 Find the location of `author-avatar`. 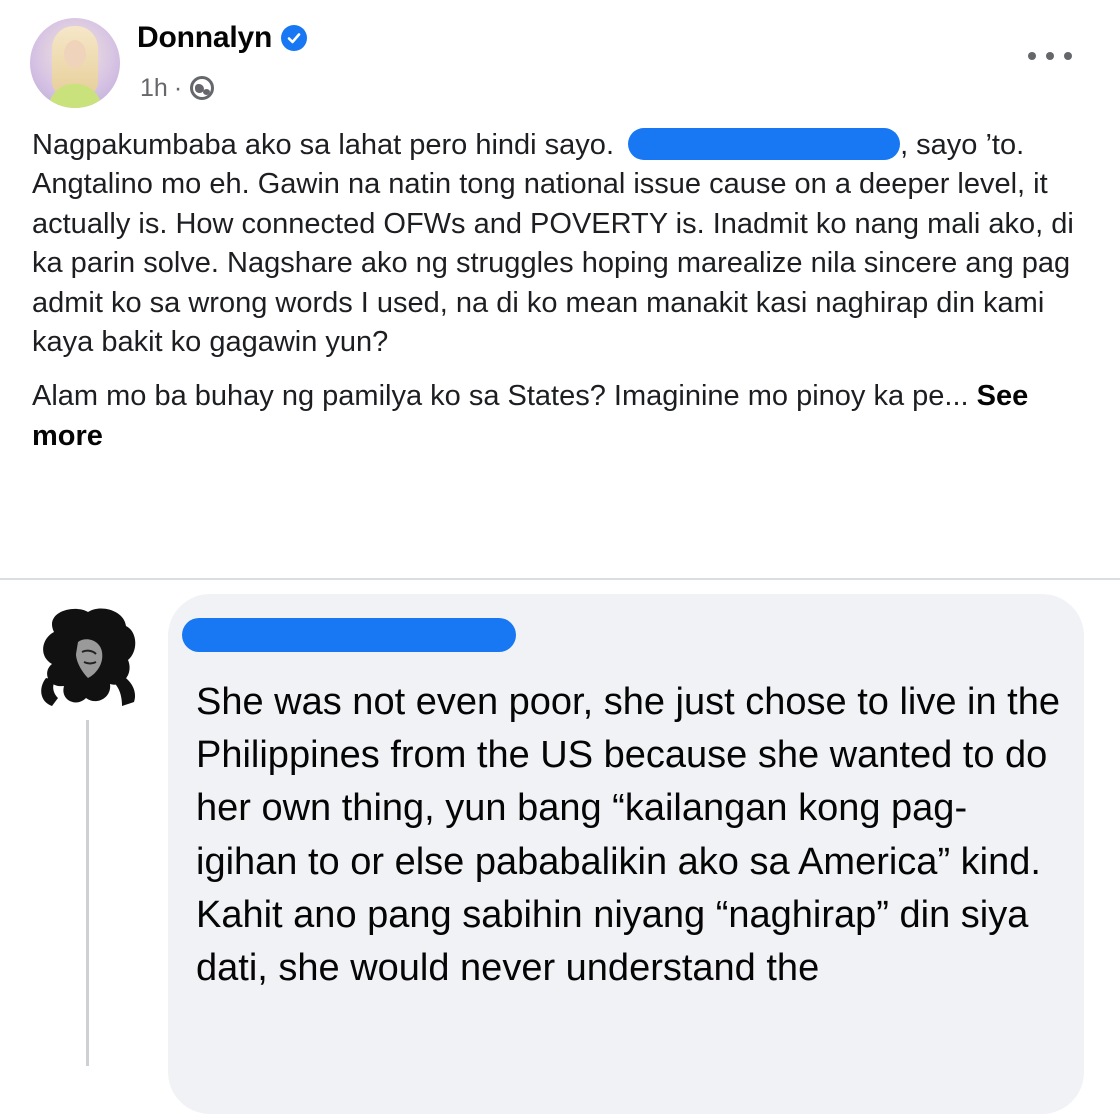

author-avatar is located at coordinates (75, 63).